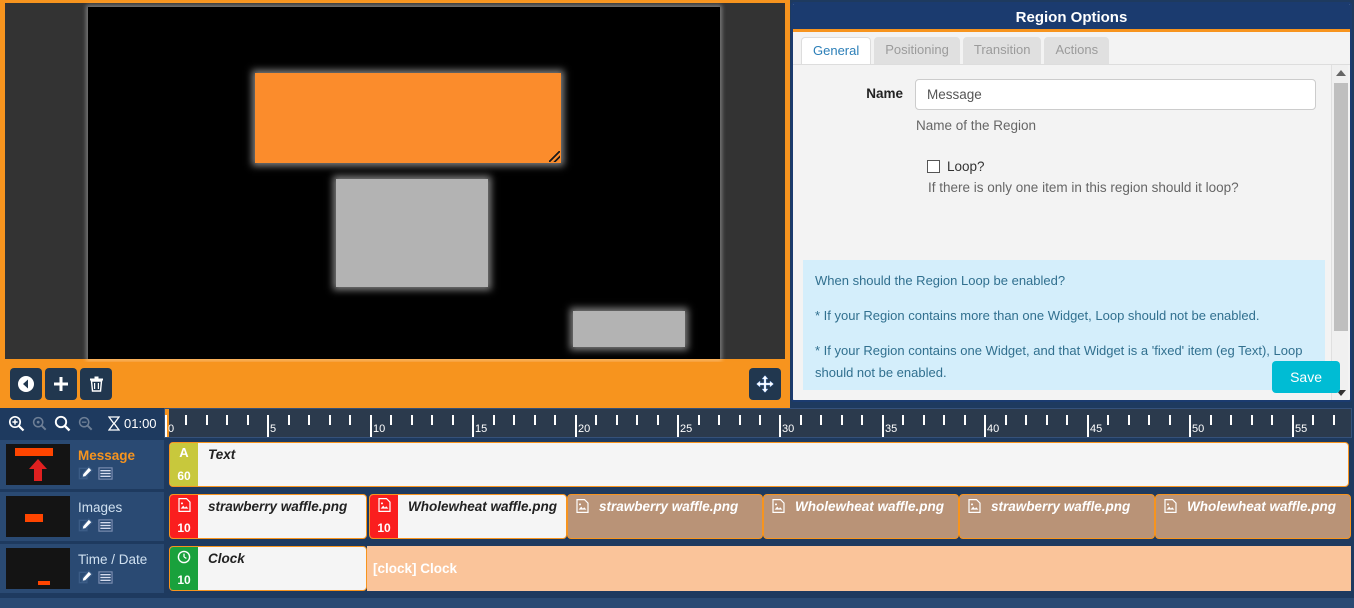  Describe the element at coordinates (38, 474) in the screenshot. I see `selected-region-arrow-stem` at that location.